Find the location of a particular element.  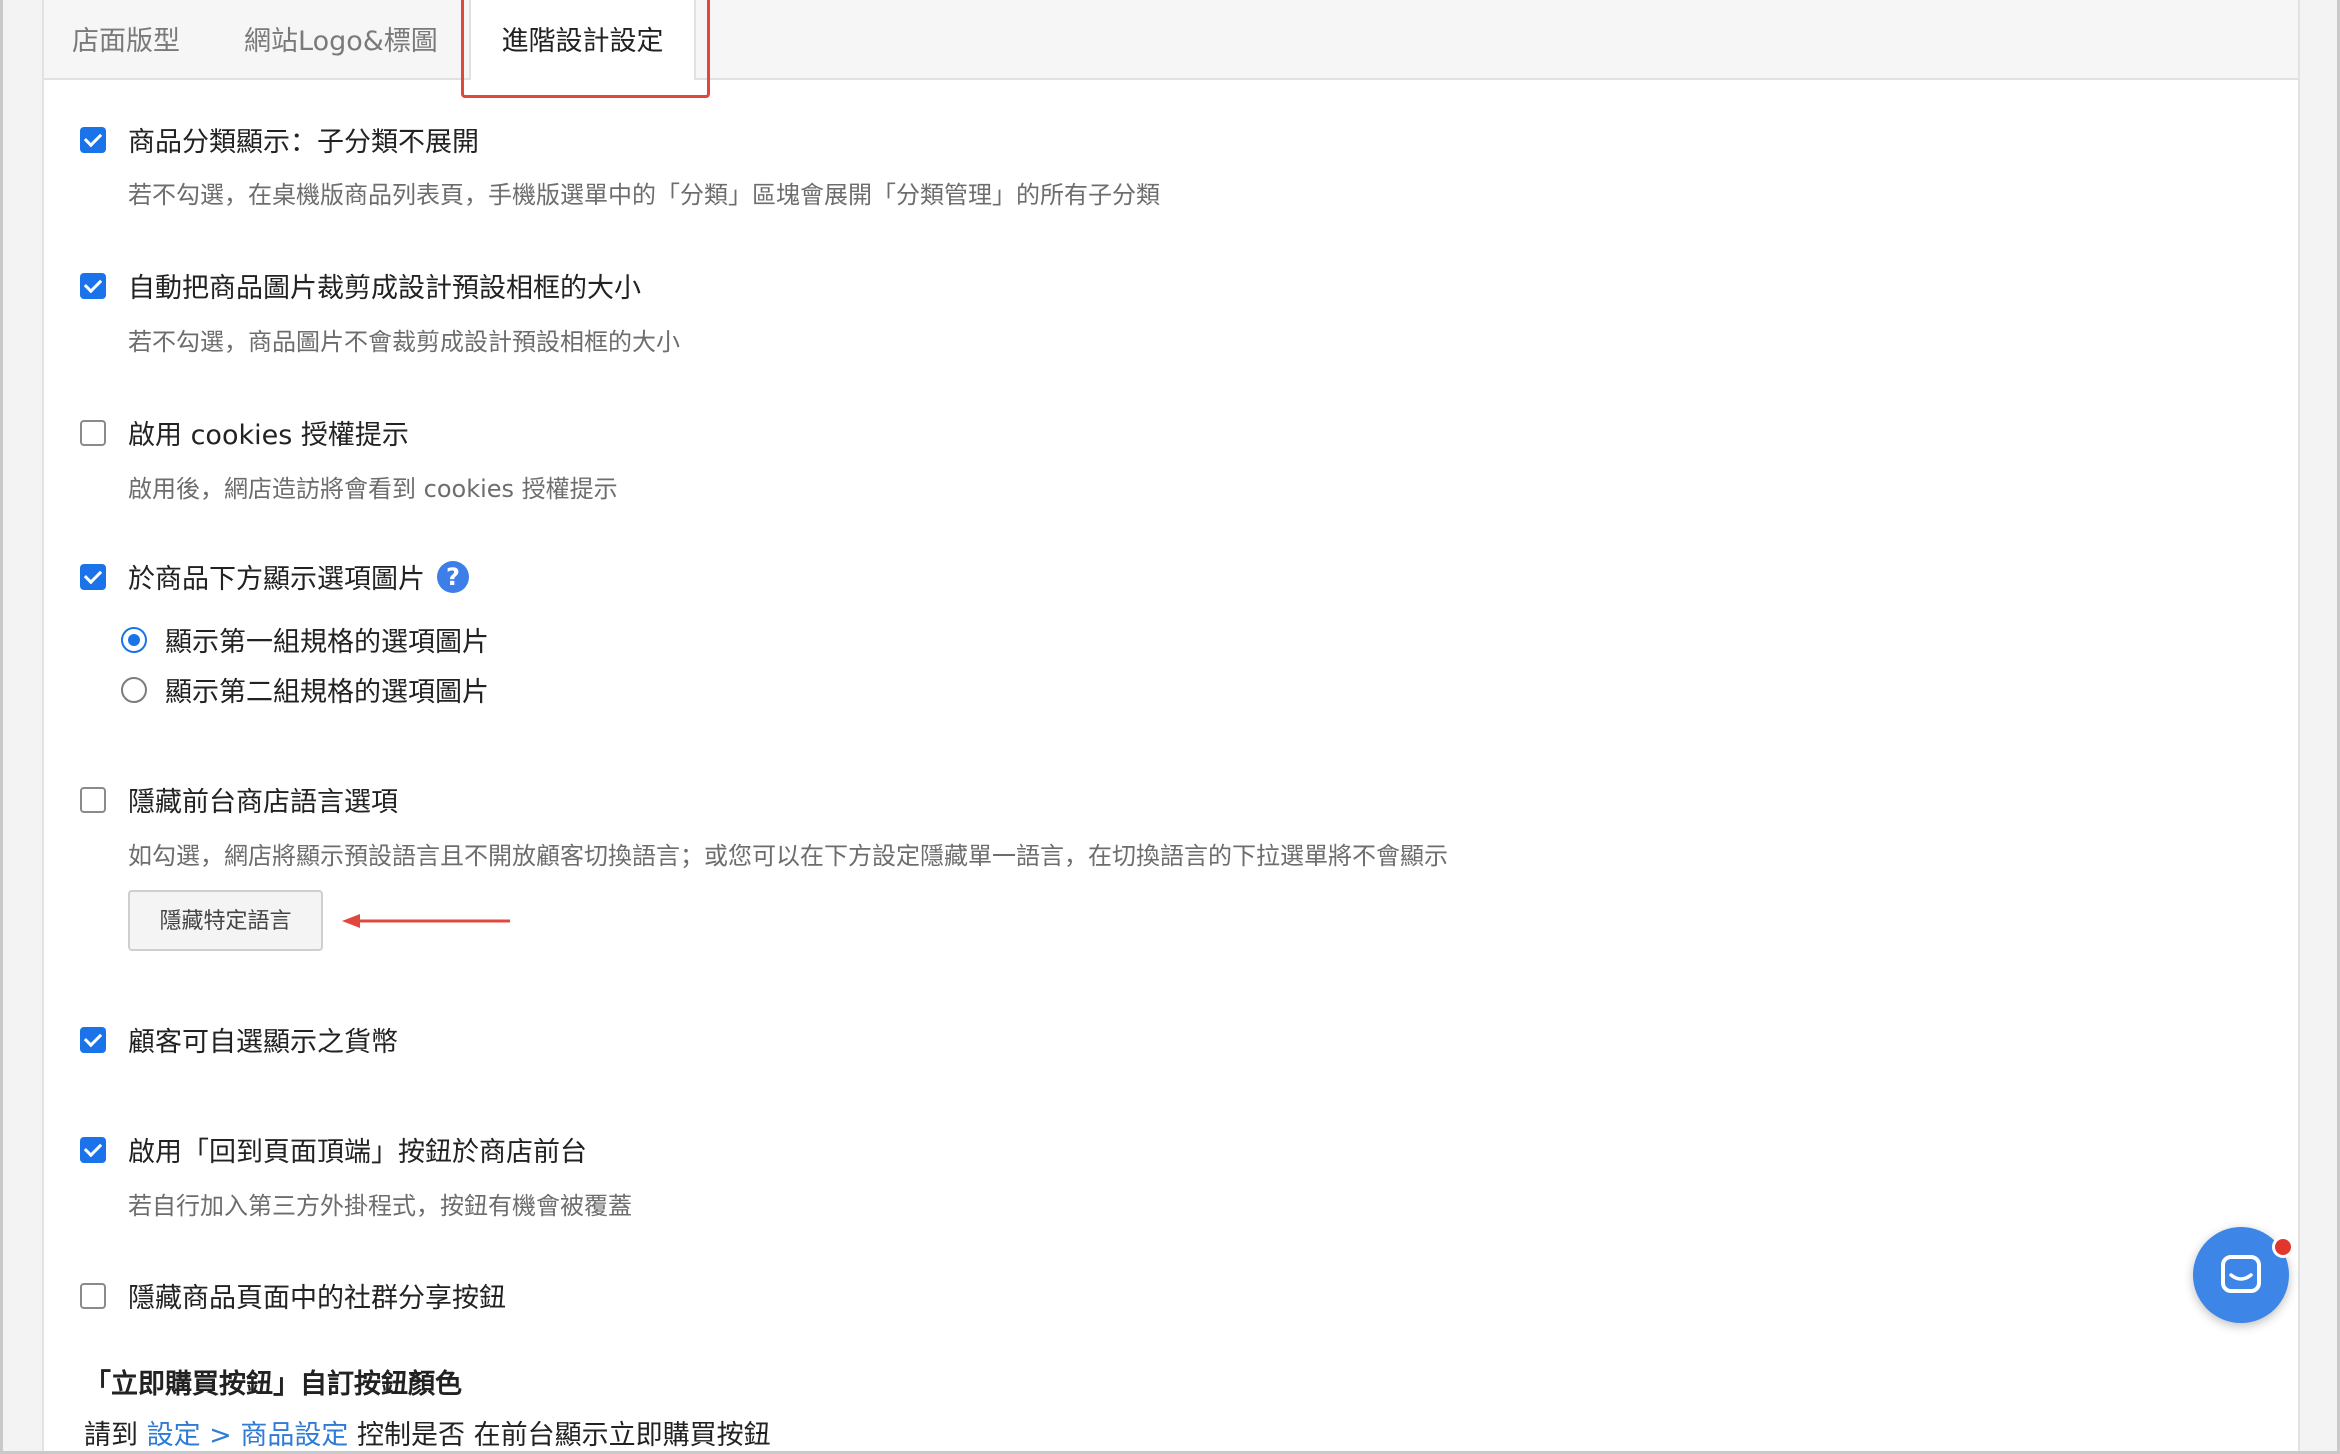

buy-now-suffix: 控制是否 在前台顯示立即購買按鈕 is located at coordinates (563, 1435).